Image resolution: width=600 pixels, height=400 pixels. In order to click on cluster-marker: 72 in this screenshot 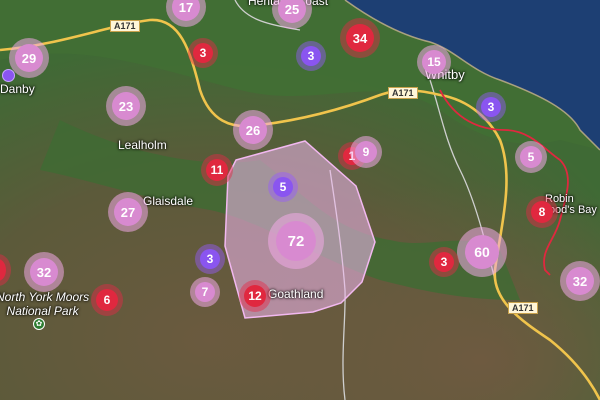, I will do `click(296, 241)`.